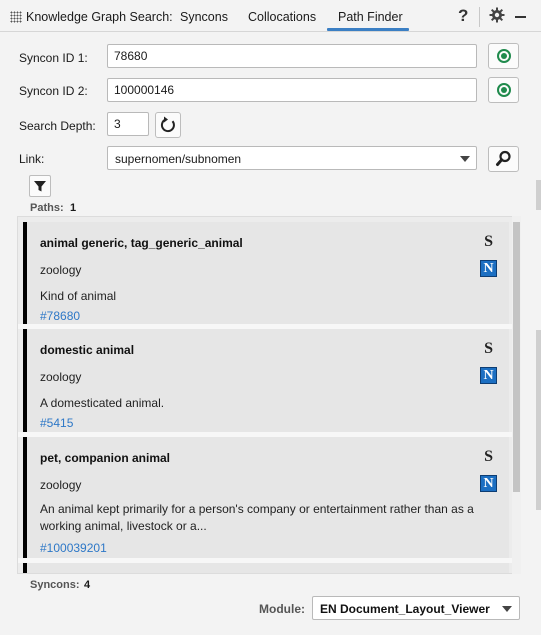  Describe the element at coordinates (516, 357) in the screenshot. I see `scrollbar-thumb` at that location.